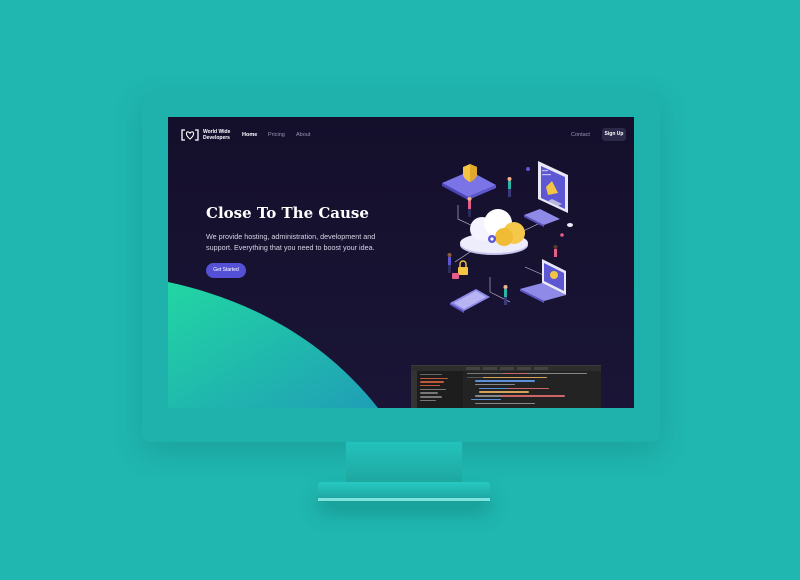 This screenshot has height=580, width=800. I want to click on nav-pricing: Pricing, so click(276, 135).